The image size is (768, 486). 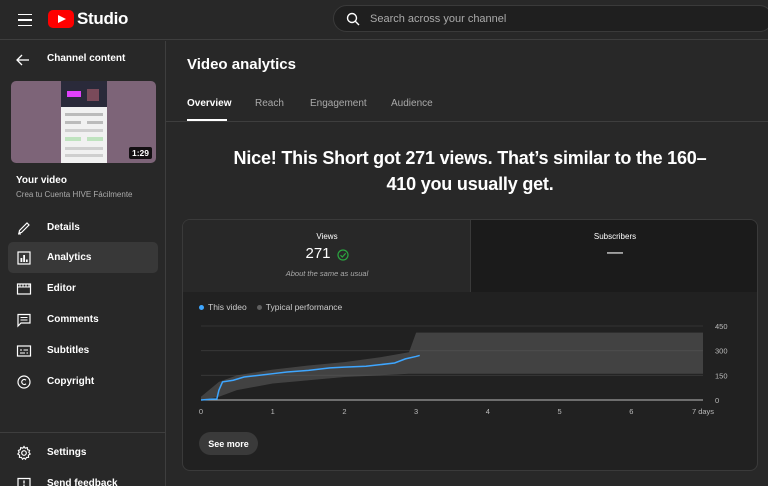 What do you see at coordinates (69, 257) in the screenshot?
I see `sidebar-item-label: Analytics` at bounding box center [69, 257].